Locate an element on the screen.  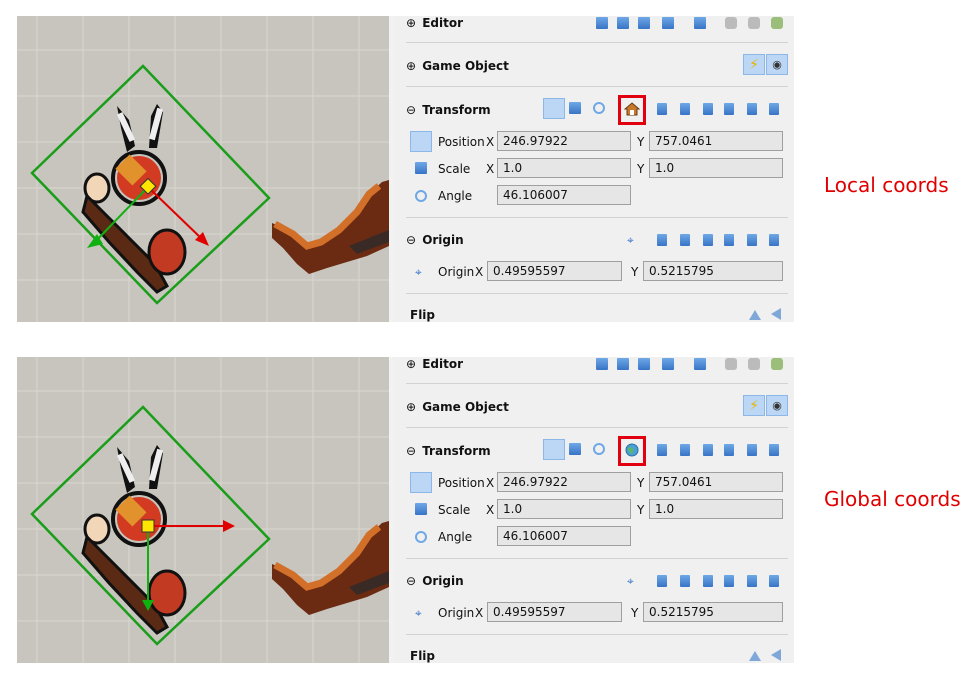
gizmo-x-arrow is located at coordinates (229, 526).